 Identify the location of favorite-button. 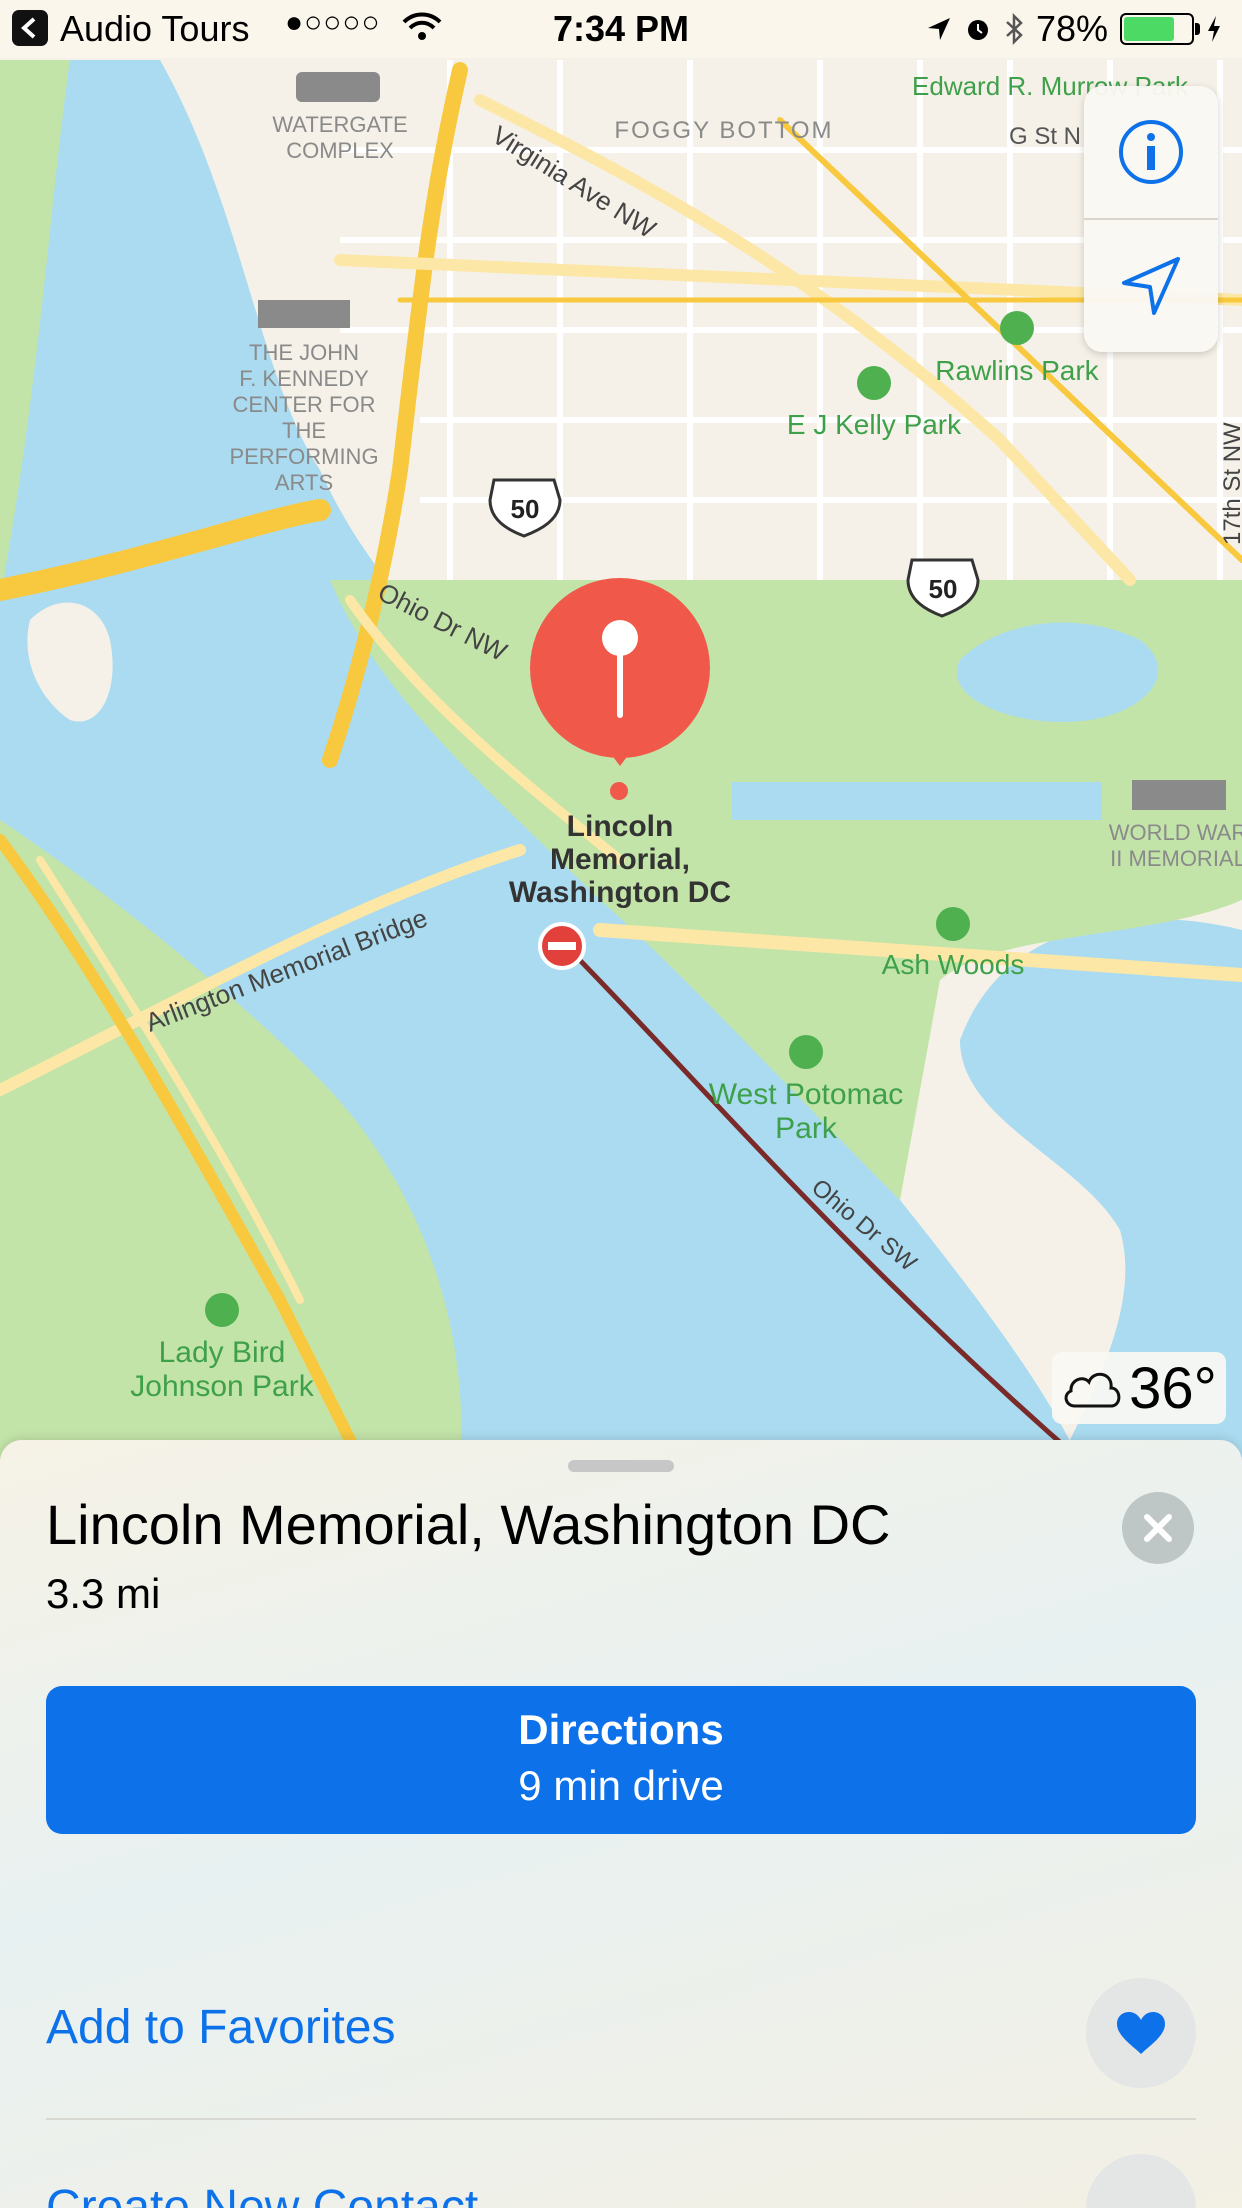
(1141, 2033).